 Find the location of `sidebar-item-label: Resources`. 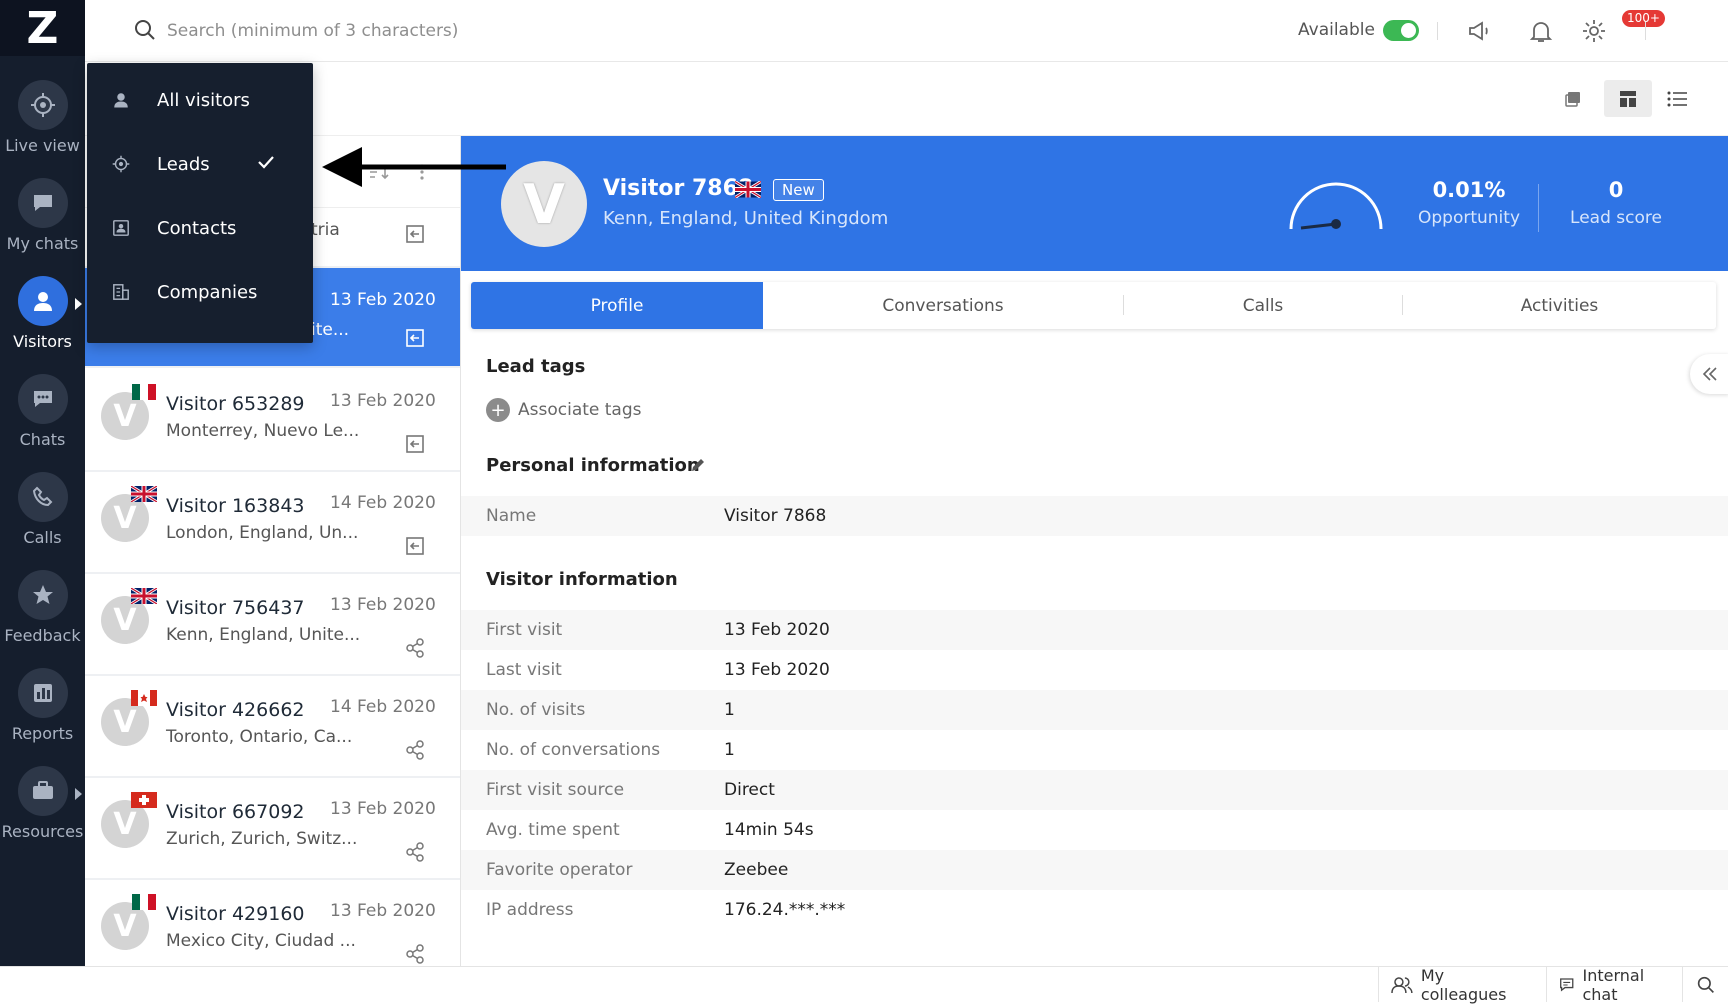

sidebar-item-label: Resources is located at coordinates (42, 831).